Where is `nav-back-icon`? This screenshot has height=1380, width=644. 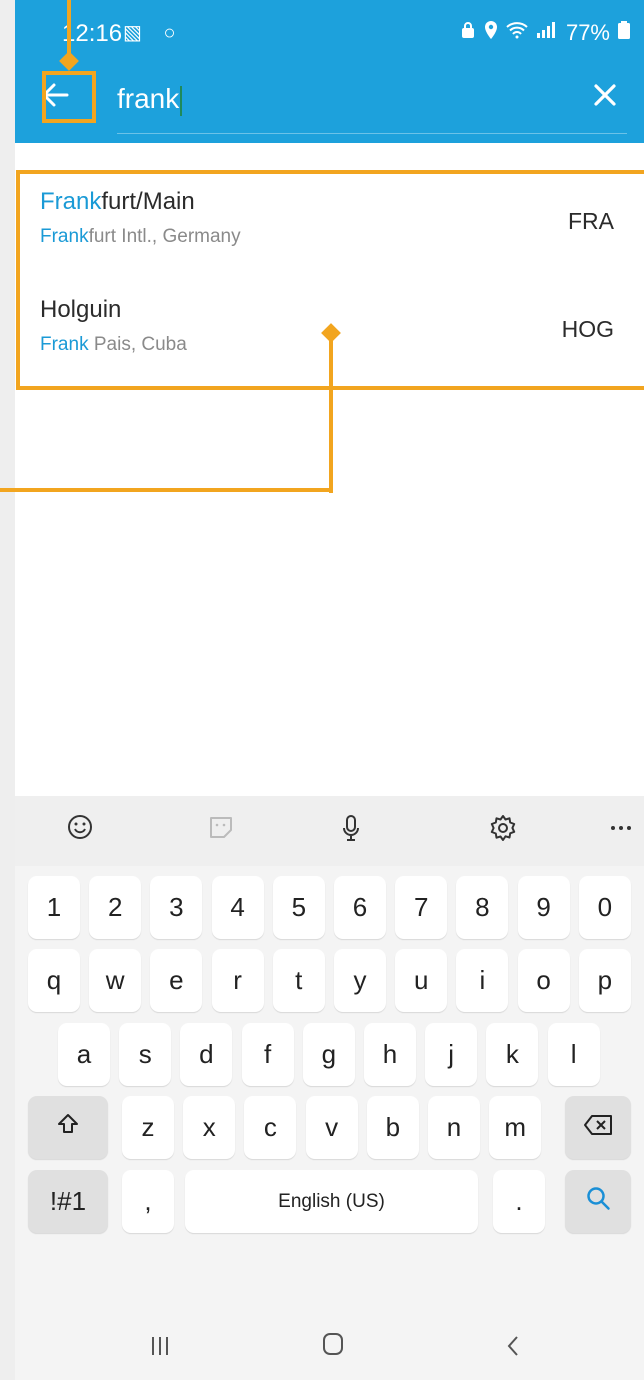 nav-back-icon is located at coordinates (513, 1349).